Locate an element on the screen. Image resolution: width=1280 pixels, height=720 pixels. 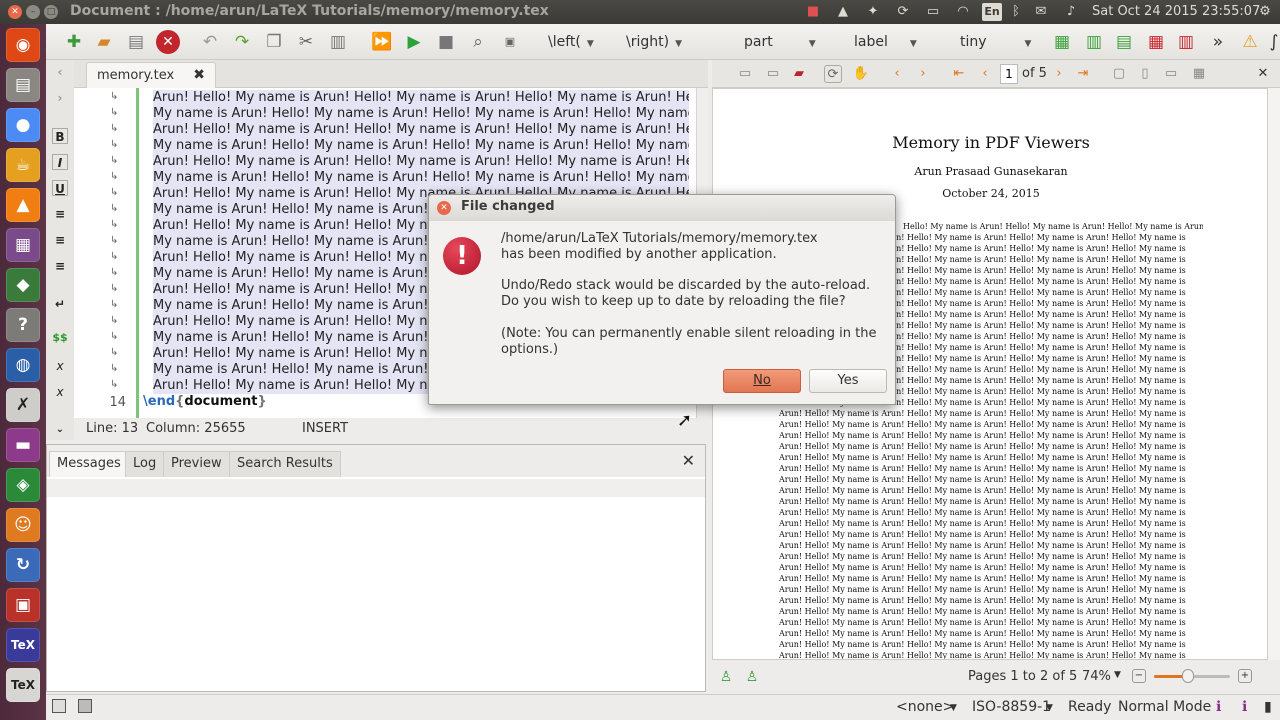
recorder-app-icon: ▣ is located at coordinates (23, 605).